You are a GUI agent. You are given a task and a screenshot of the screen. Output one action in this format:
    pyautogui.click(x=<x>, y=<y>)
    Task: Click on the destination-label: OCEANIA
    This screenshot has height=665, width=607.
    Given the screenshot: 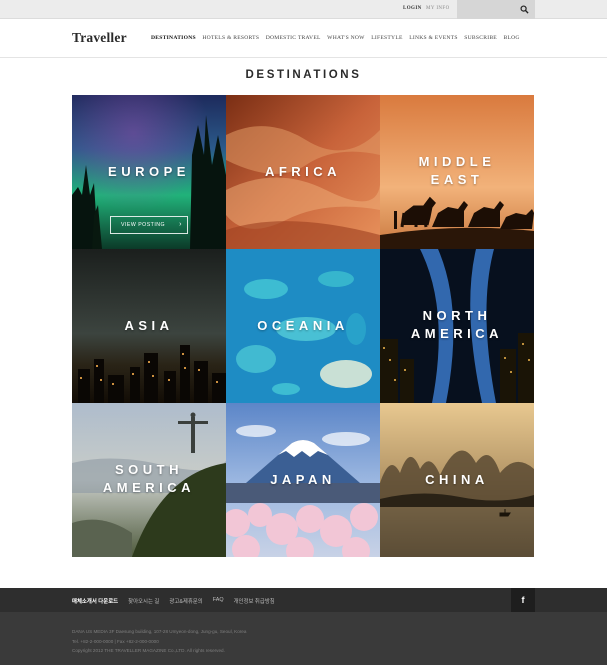 What is the action you would take?
    pyautogui.click(x=303, y=325)
    